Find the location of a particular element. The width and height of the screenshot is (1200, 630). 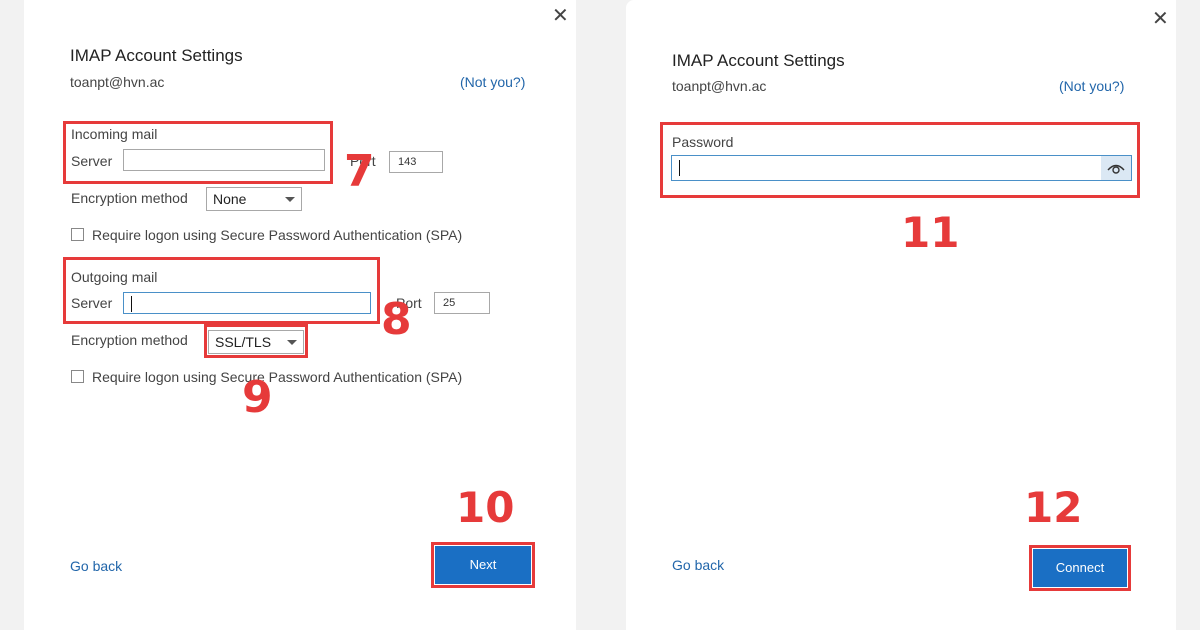

outgoing-encryption-label: Encryption method is located at coordinates (129, 340).